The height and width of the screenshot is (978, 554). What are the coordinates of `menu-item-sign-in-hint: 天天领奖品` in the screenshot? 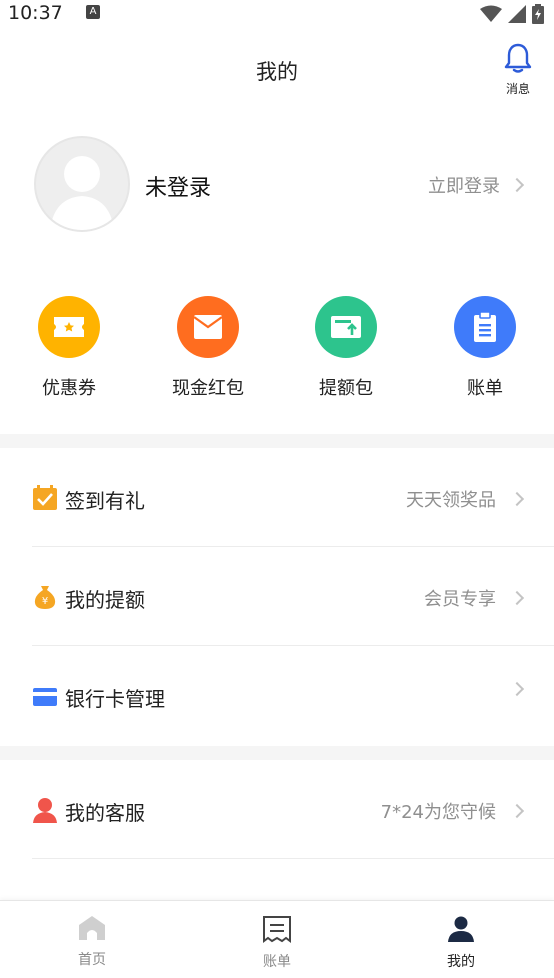 It's located at (451, 500).